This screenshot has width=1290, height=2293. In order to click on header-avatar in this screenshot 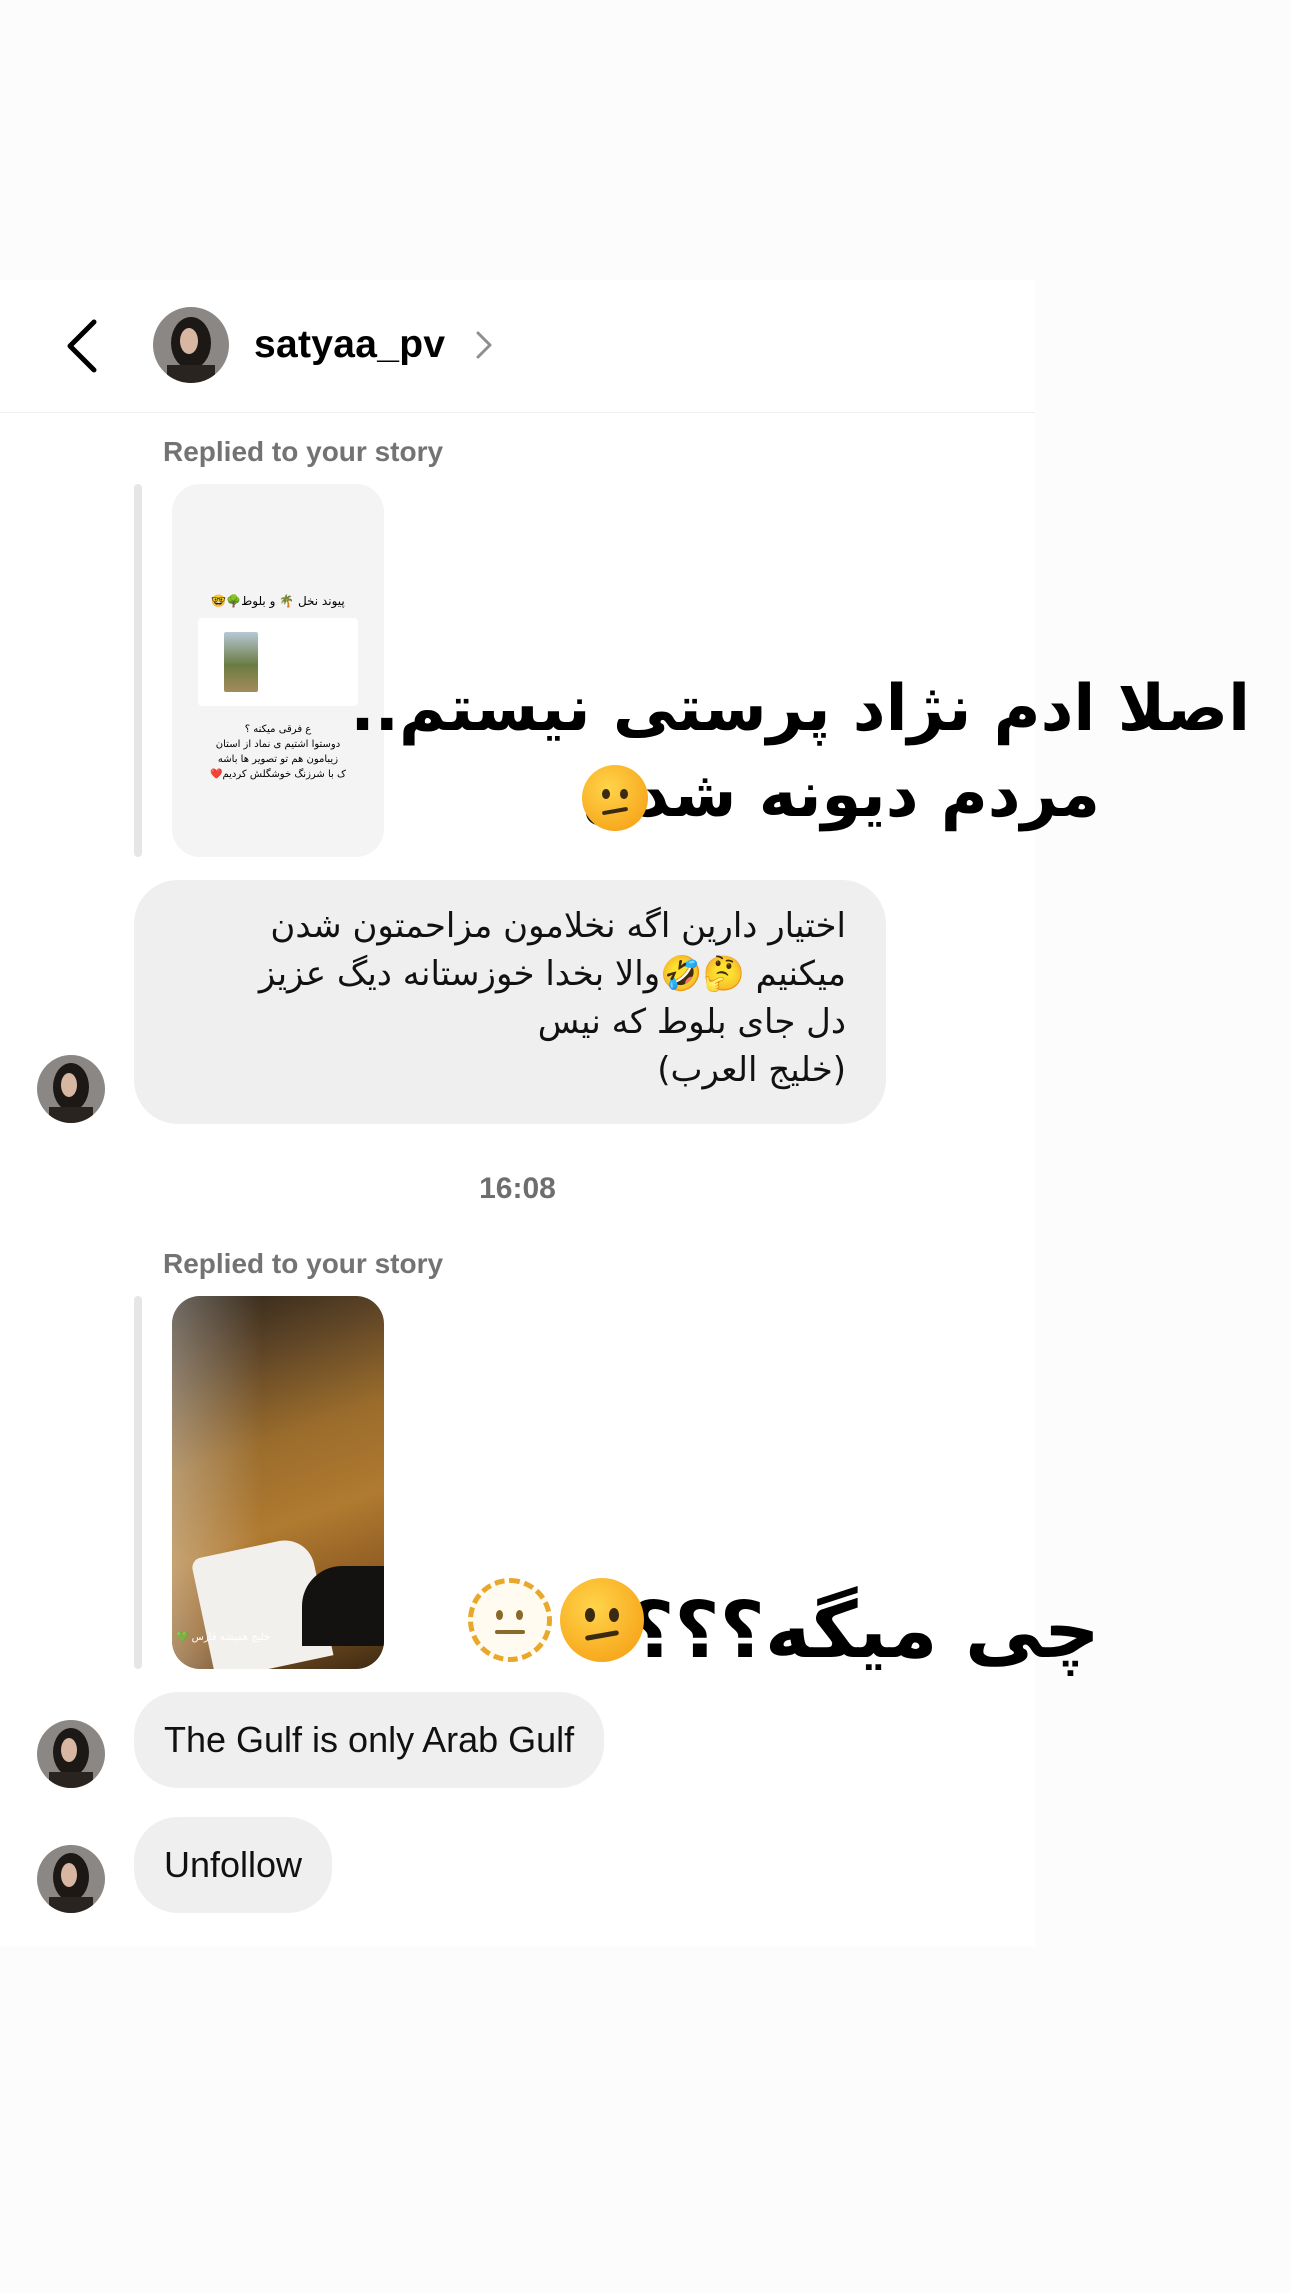, I will do `click(191, 345)`.